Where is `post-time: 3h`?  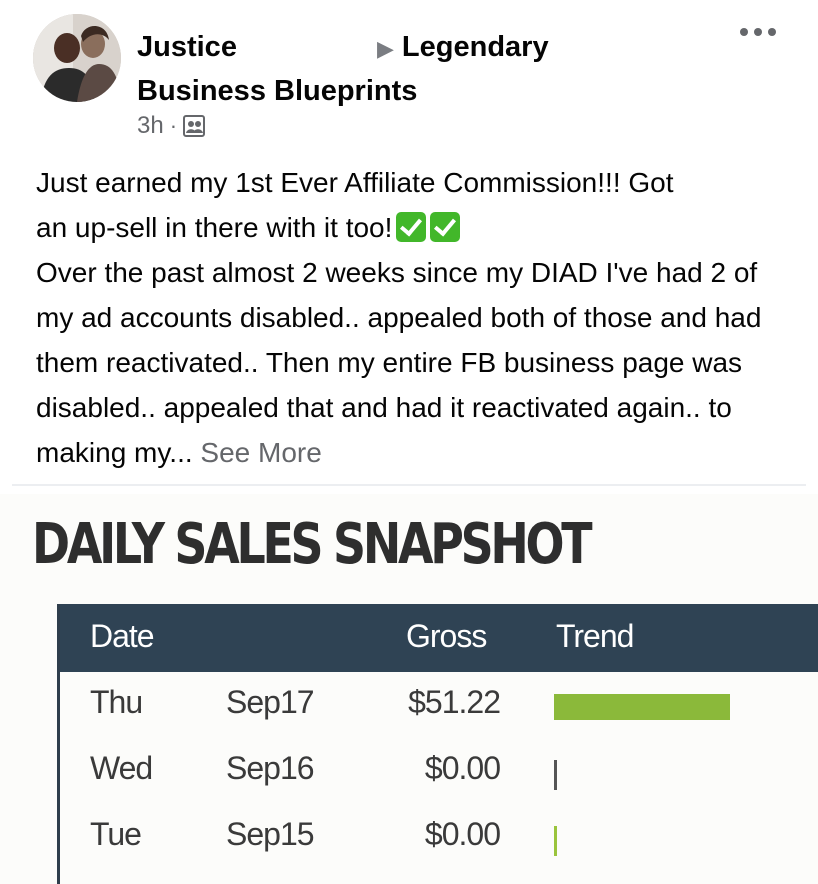
post-time: 3h is located at coordinates (150, 126).